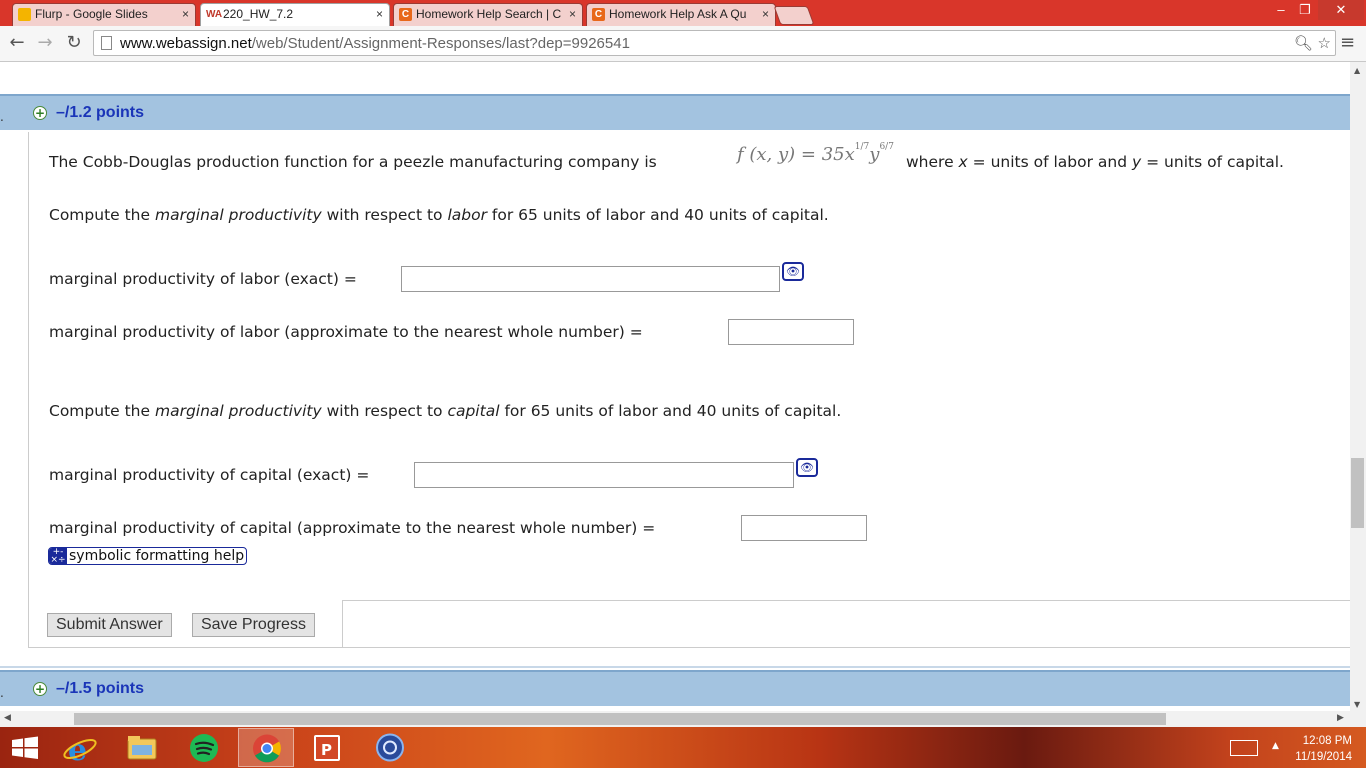  I want to click on tab-title: Homework Help Search | C, so click(489, 14).